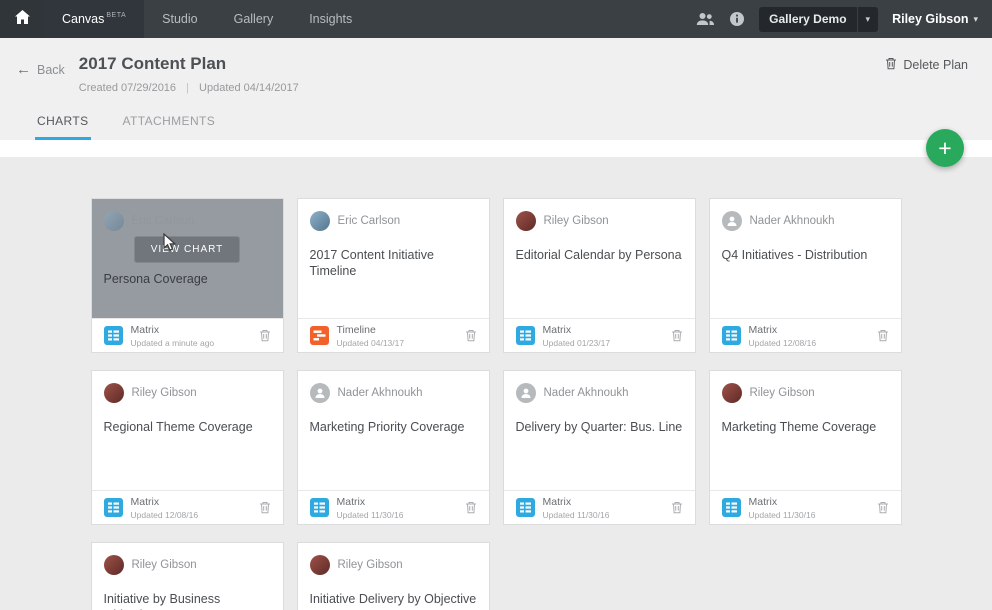 Image resolution: width=992 pixels, height=610 pixels. I want to click on delete-plan-label: Delete Plan, so click(935, 65).